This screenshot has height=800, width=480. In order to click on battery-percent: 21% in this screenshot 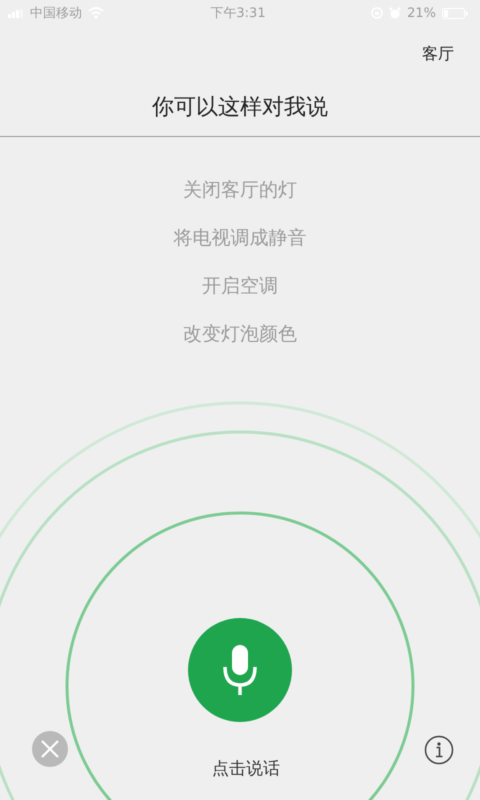, I will do `click(421, 13)`.